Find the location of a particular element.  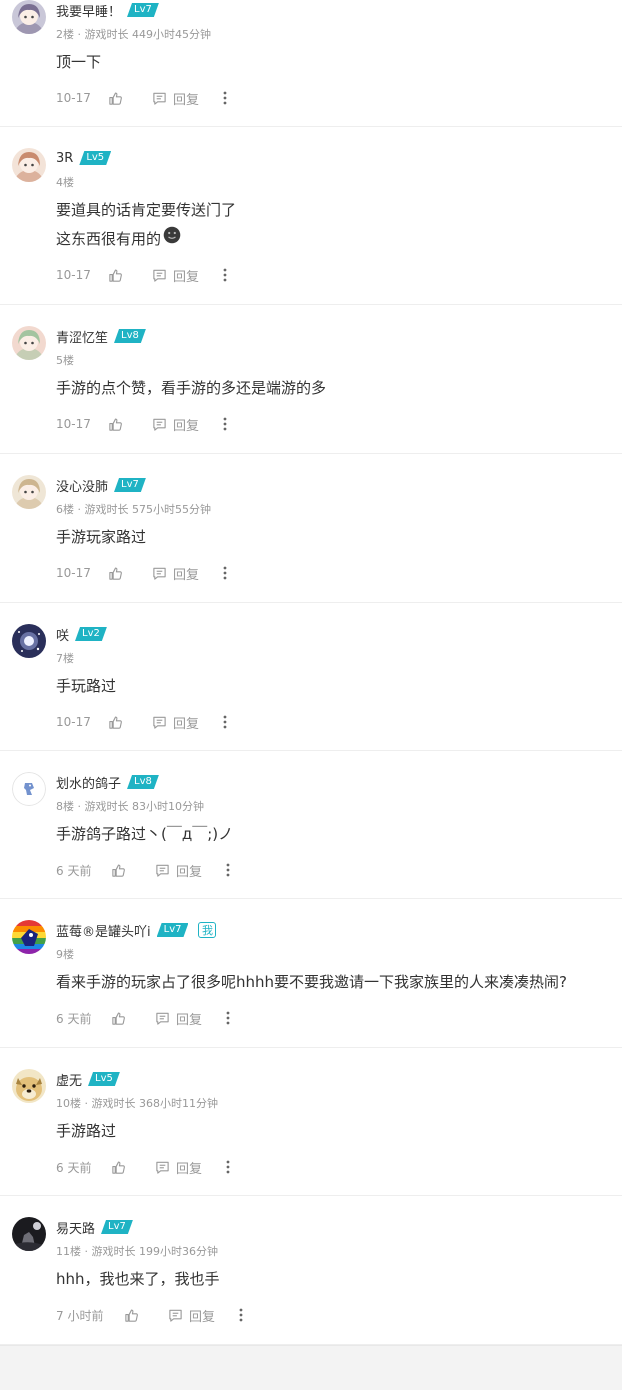

comment-body: 看来手游的玩家占了很多呢hhhh要不要我邀请一下我家族里的人来凑凑热闹? is located at coordinates (332, 982).